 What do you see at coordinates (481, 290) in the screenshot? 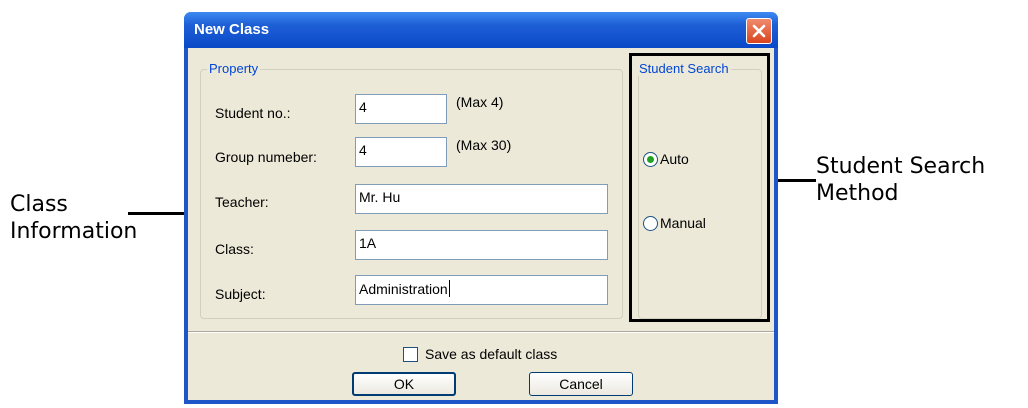
I see `subject-input: Administration` at bounding box center [481, 290].